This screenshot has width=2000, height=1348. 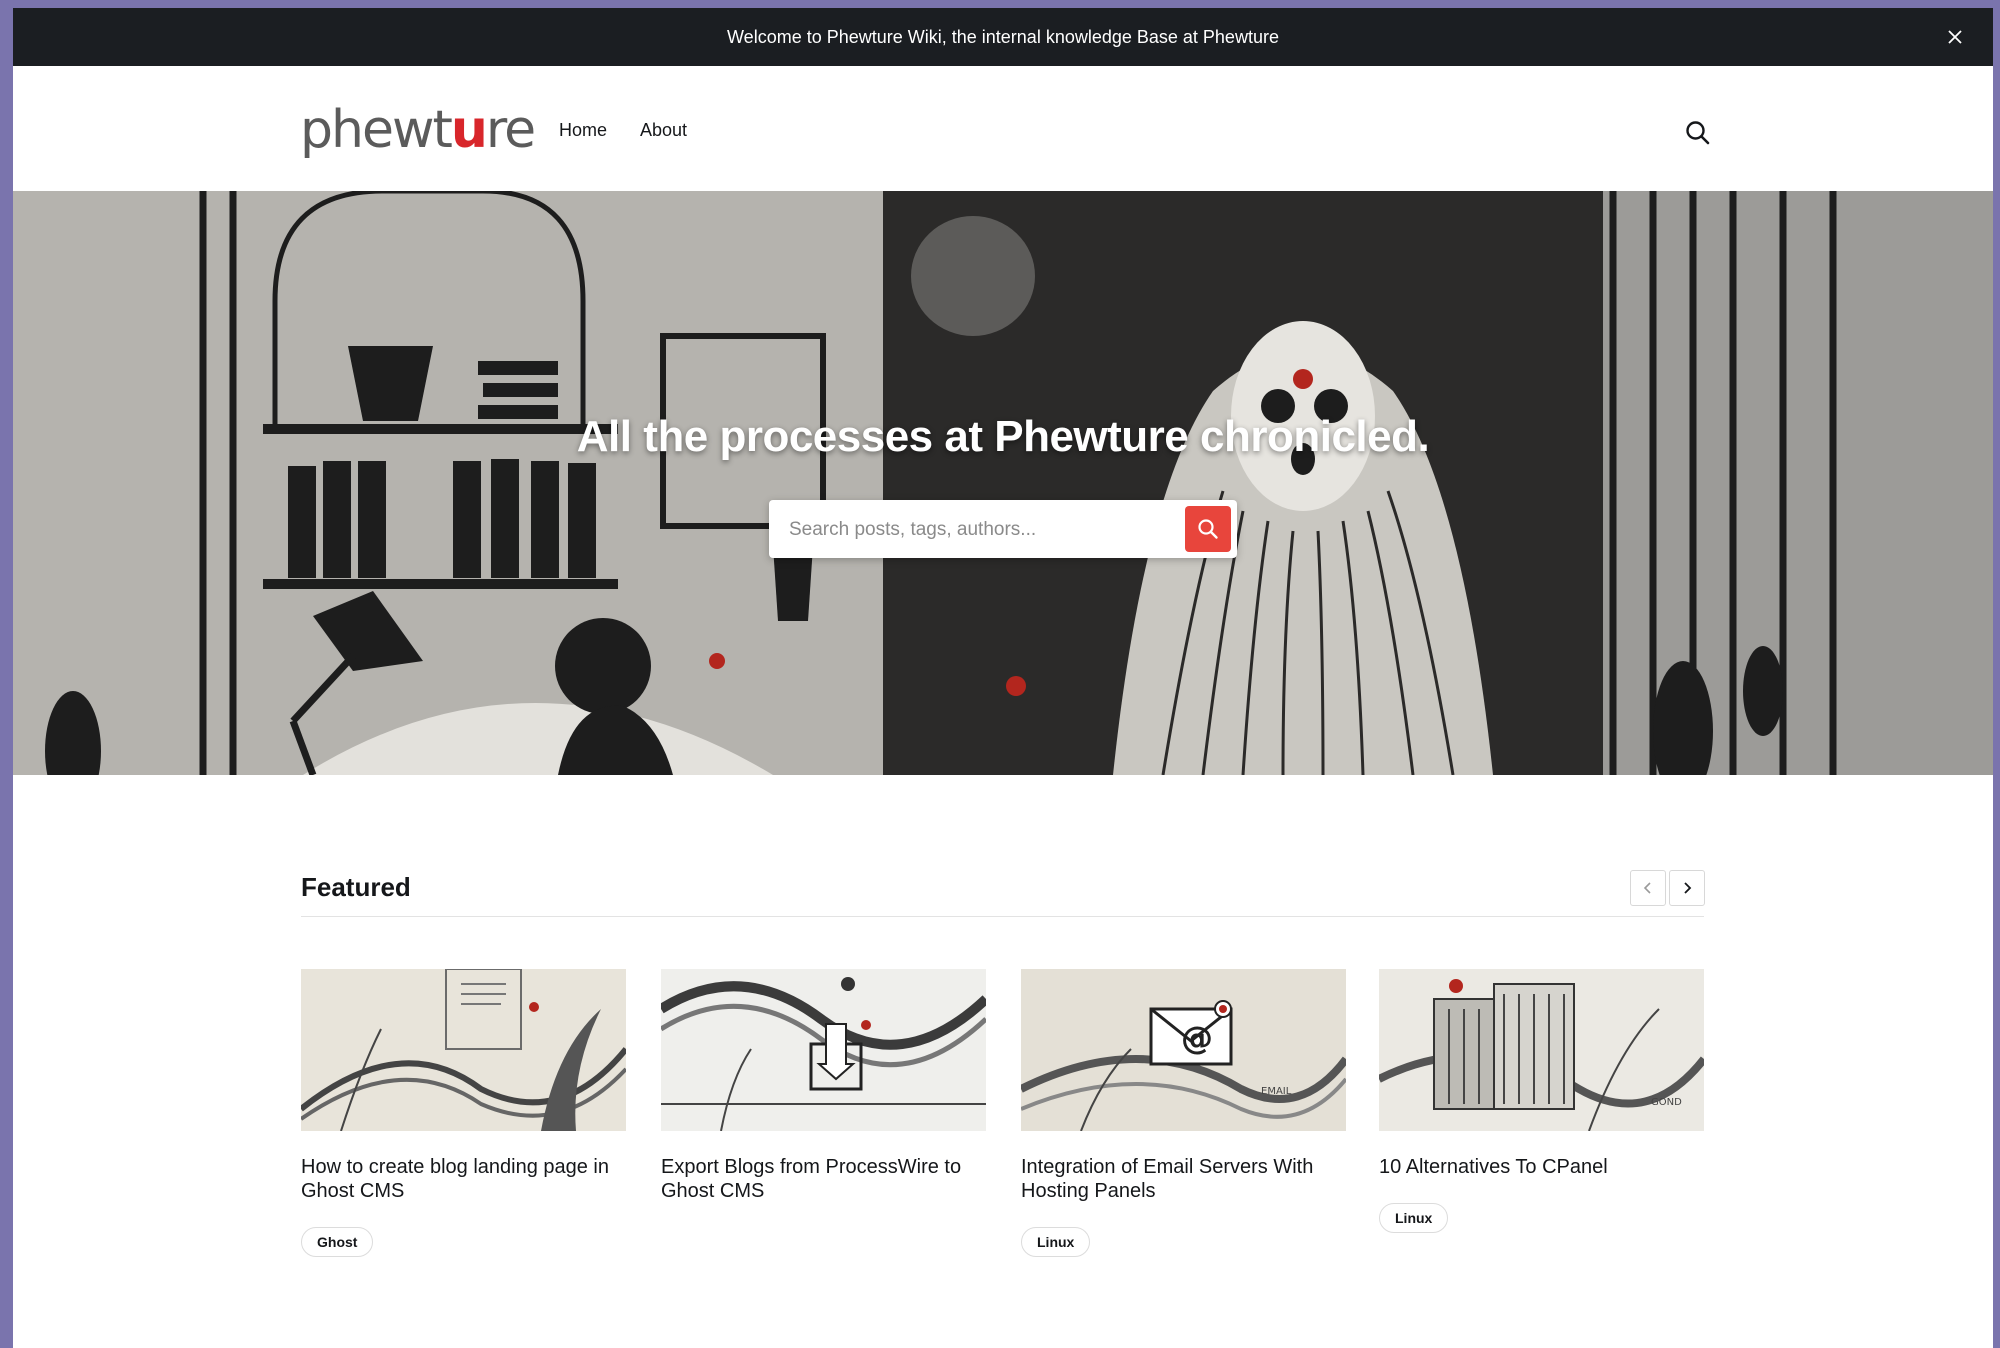 I want to click on post-card-image: GOND, so click(x=1541, y=1050).